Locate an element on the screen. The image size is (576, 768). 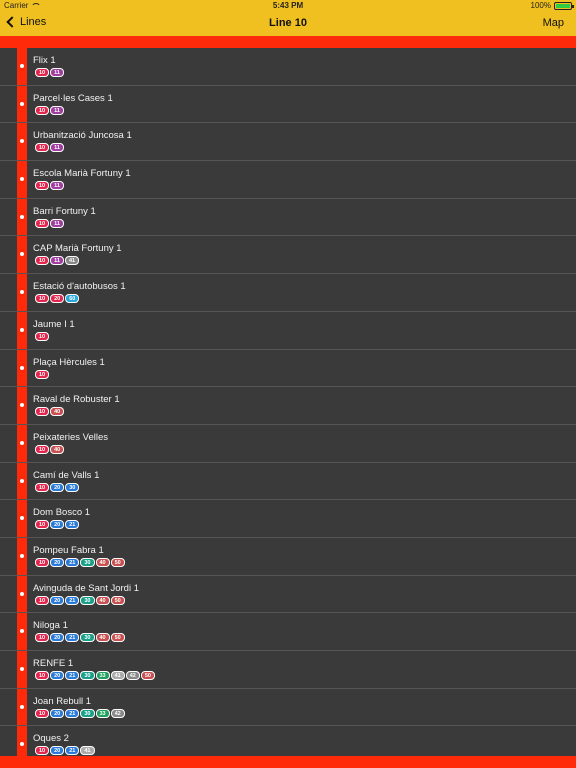
battery-icon is located at coordinates (564, 5).